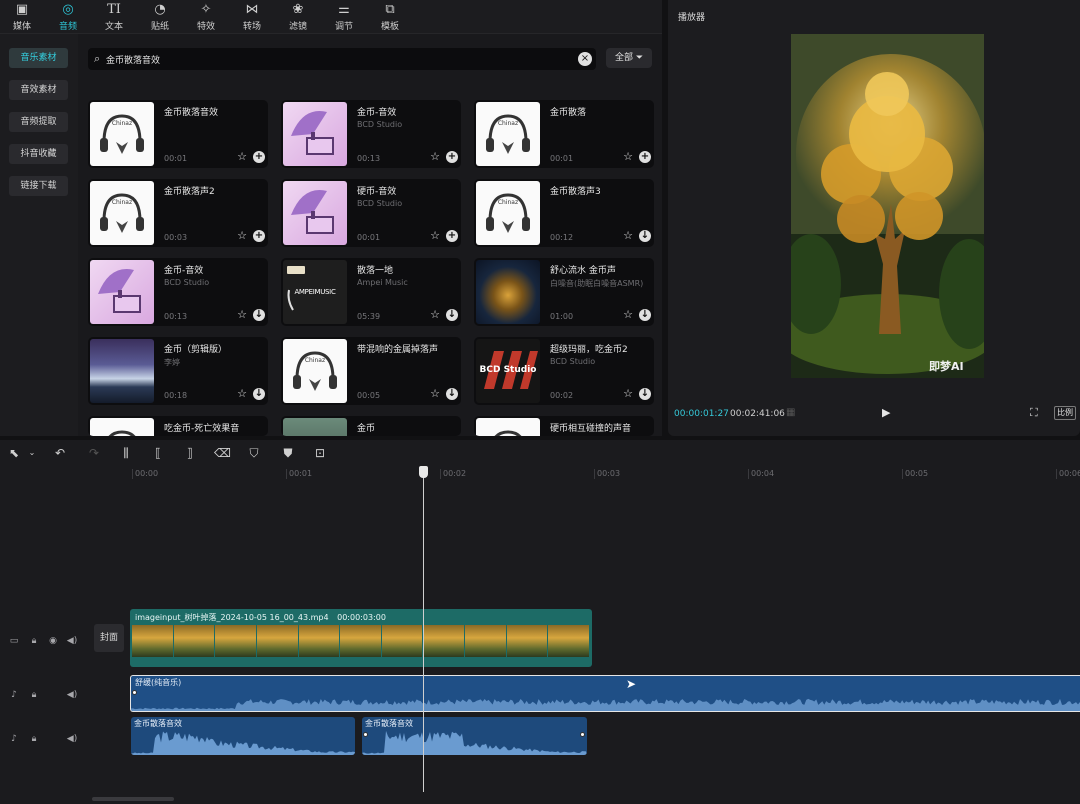 Image resolution: width=1080 pixels, height=804 pixels. I want to click on tab-effects: ✧ 特效, so click(206, 17).